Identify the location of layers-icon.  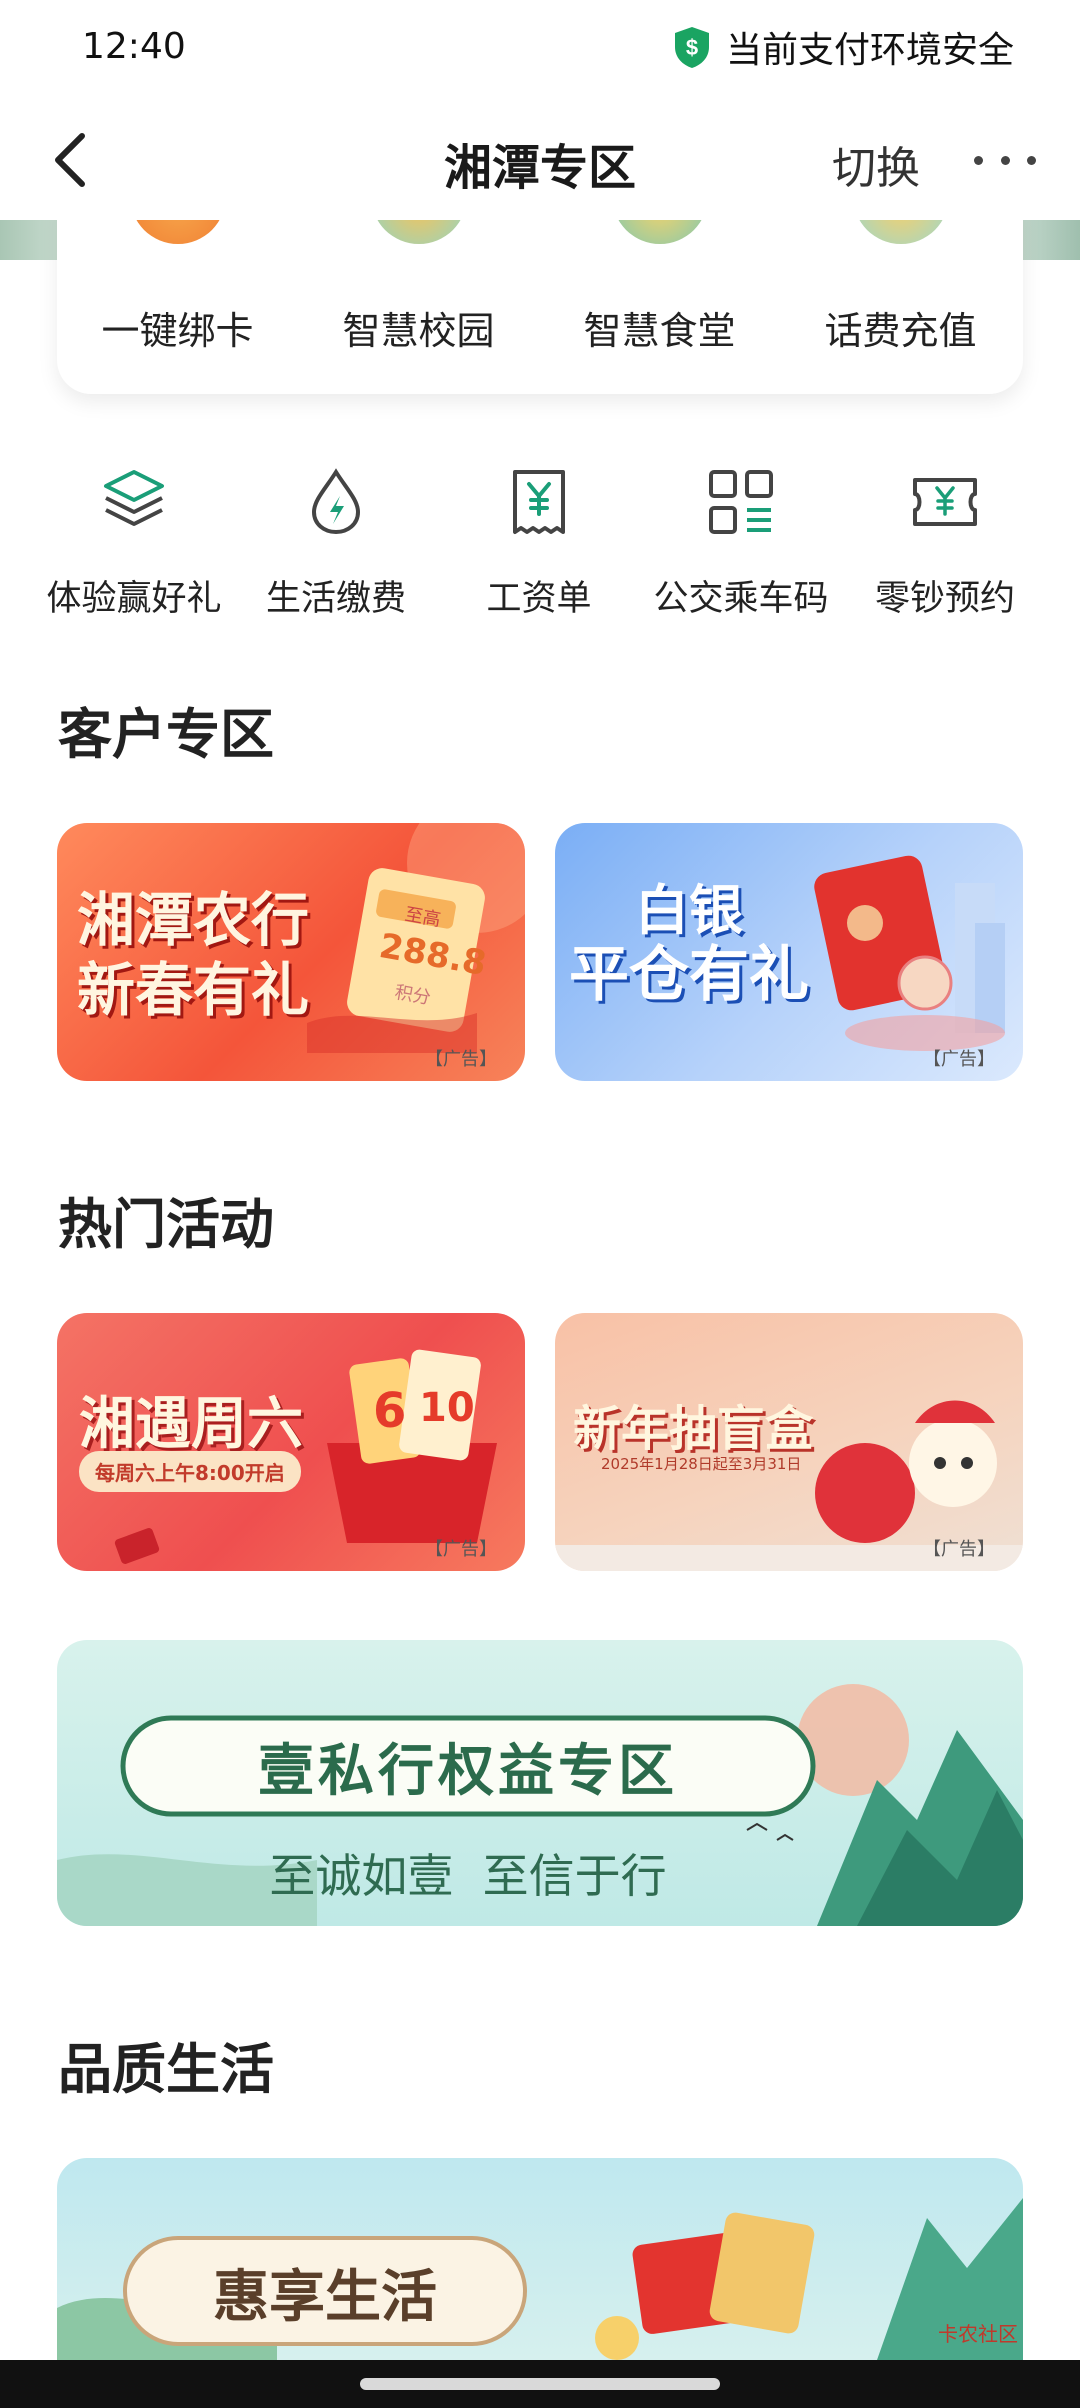
(134, 498).